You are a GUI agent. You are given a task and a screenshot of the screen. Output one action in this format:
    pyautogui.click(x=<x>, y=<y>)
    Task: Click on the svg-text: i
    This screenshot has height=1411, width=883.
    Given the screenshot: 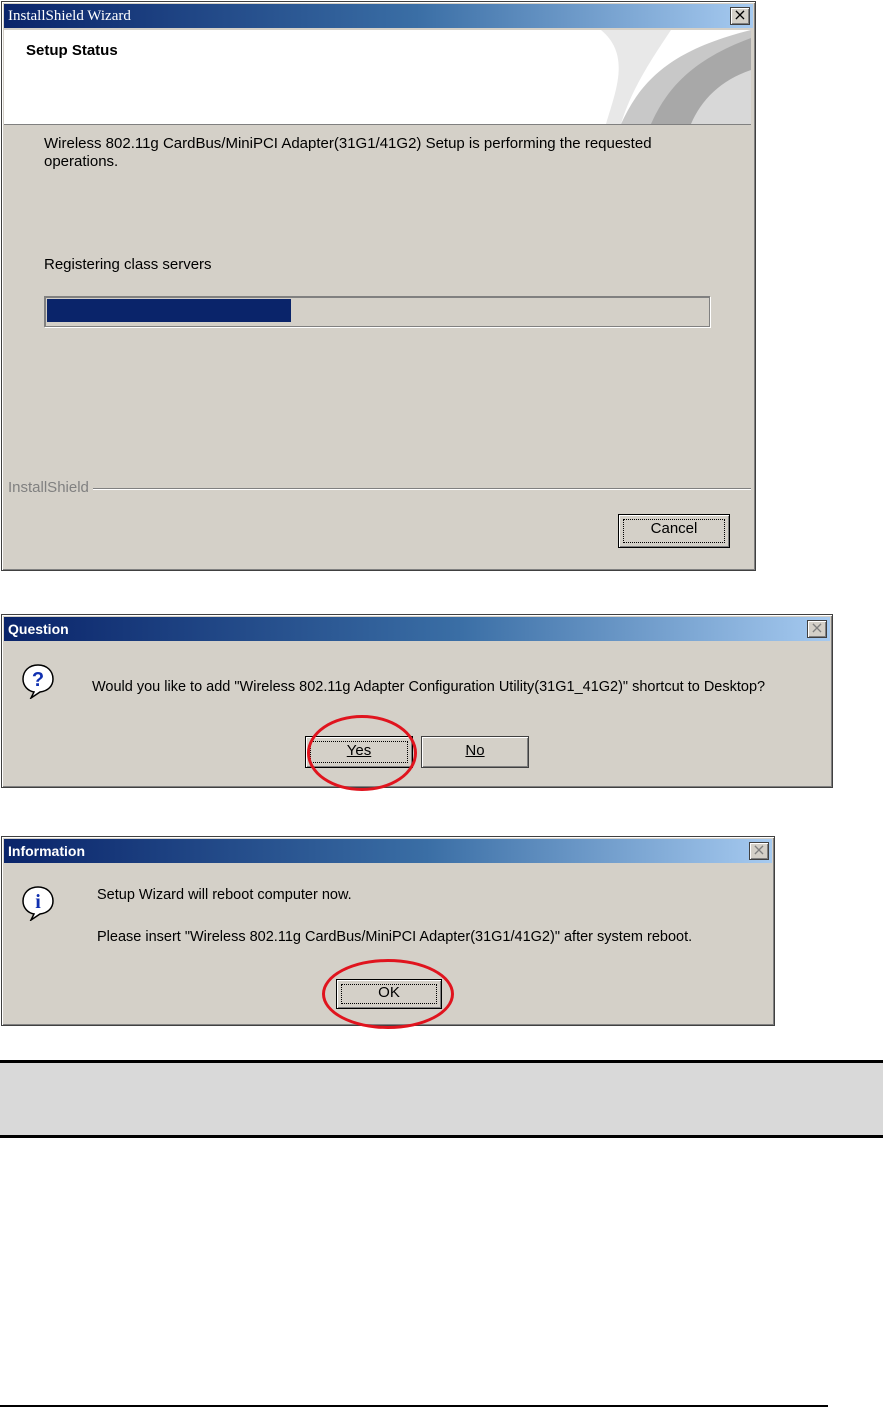 What is the action you would take?
    pyautogui.click(x=38, y=902)
    